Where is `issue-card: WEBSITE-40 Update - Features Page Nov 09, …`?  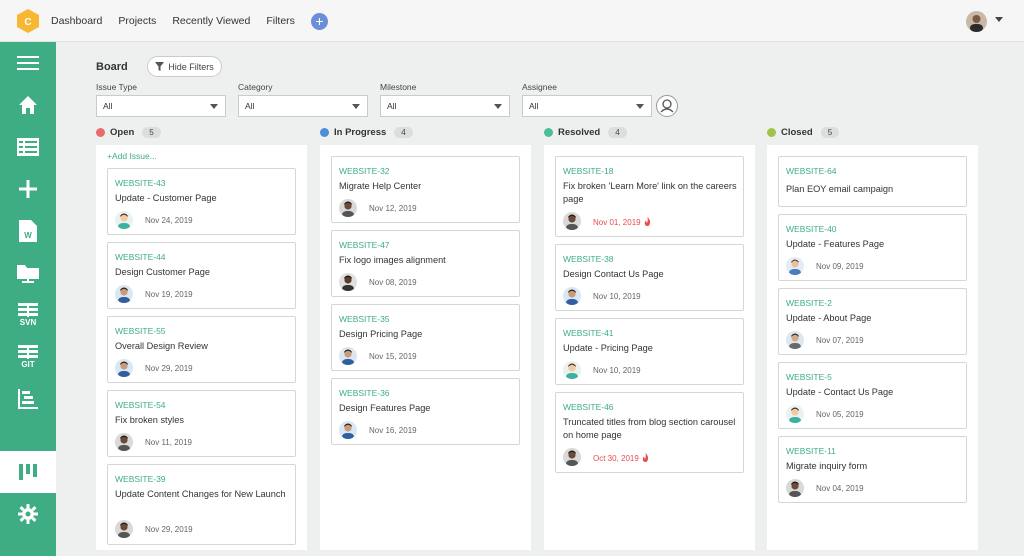 issue-card: WEBSITE-40 Update - Features Page Nov 09, … is located at coordinates (872, 247).